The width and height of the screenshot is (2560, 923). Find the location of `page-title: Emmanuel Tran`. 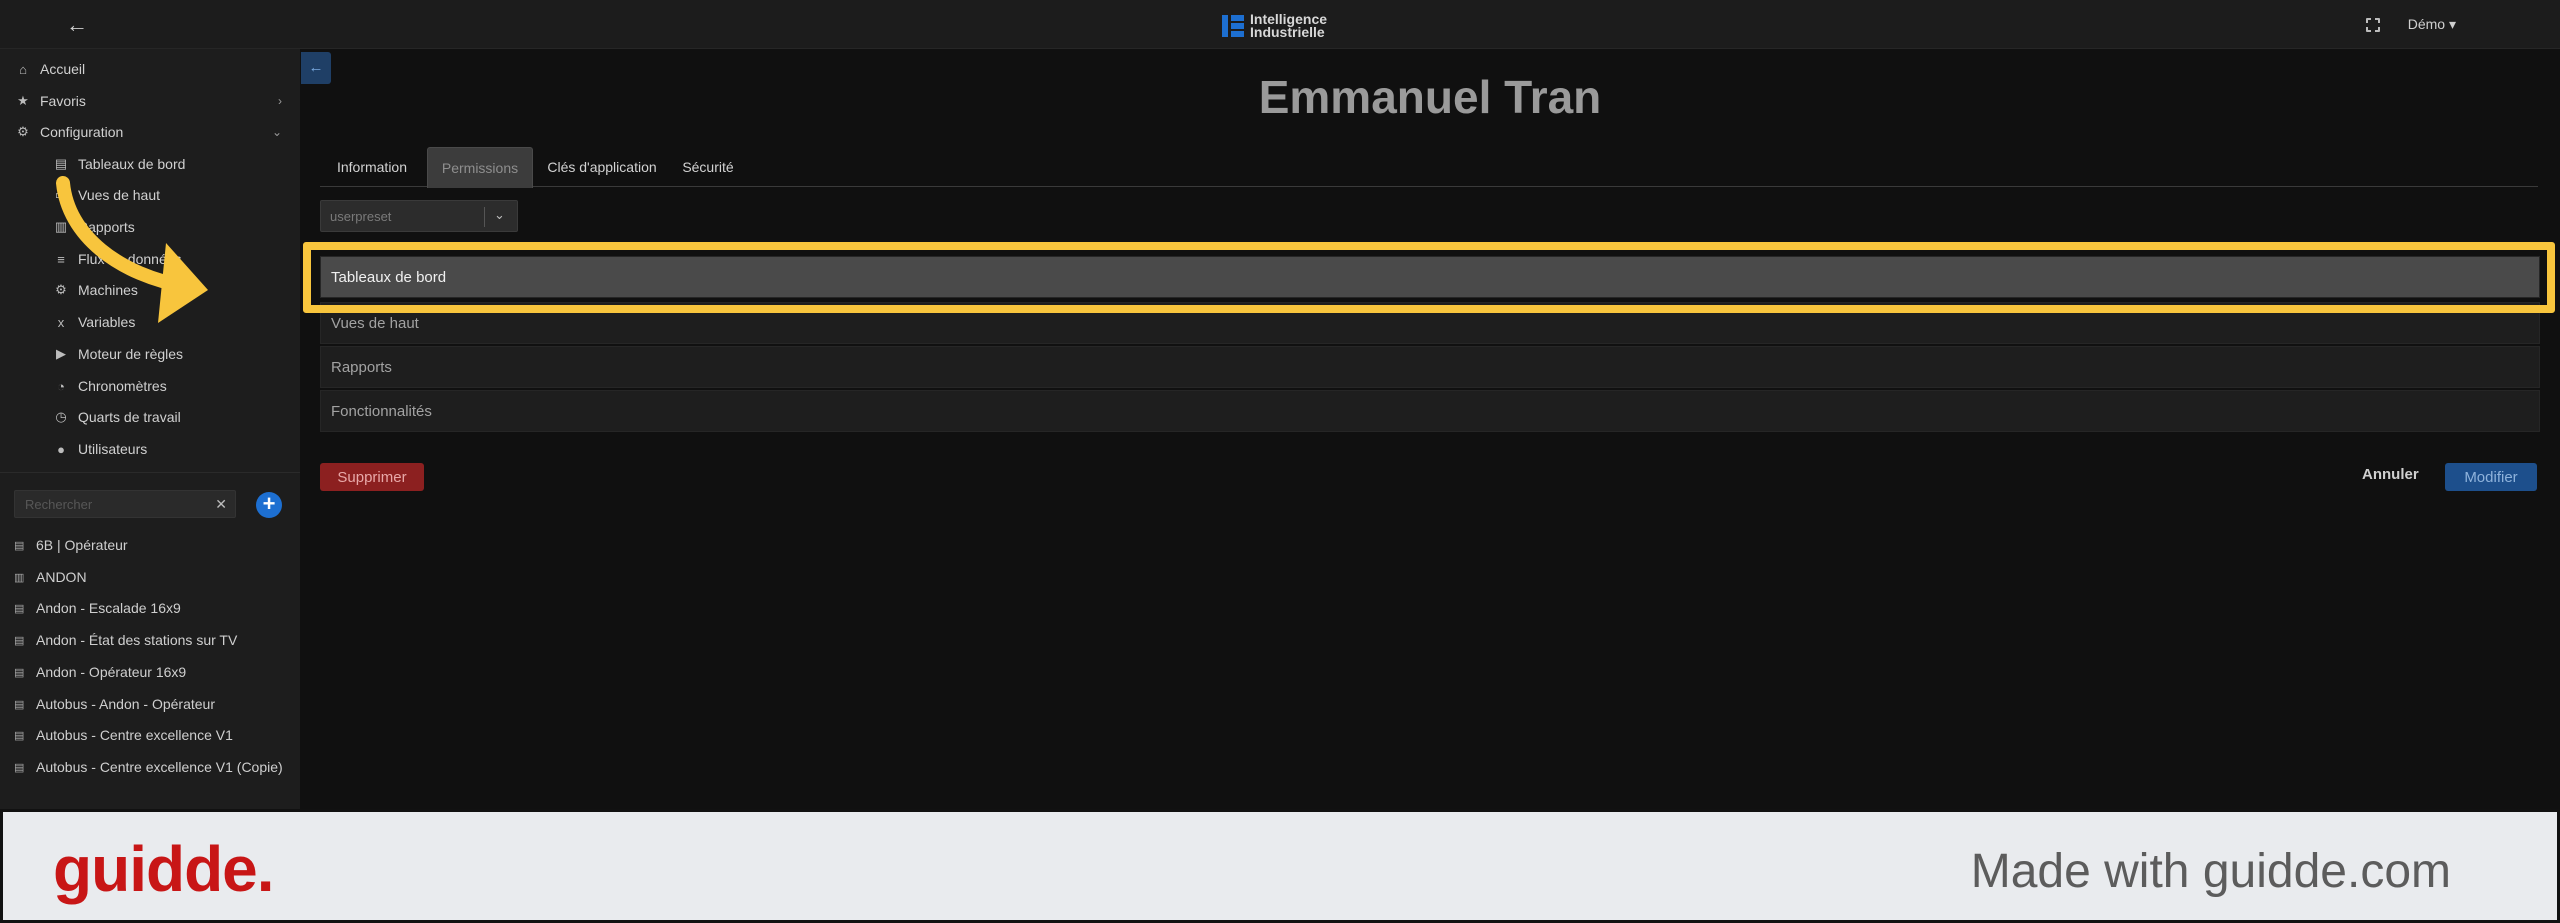

page-title: Emmanuel Tran is located at coordinates (1430, 97).